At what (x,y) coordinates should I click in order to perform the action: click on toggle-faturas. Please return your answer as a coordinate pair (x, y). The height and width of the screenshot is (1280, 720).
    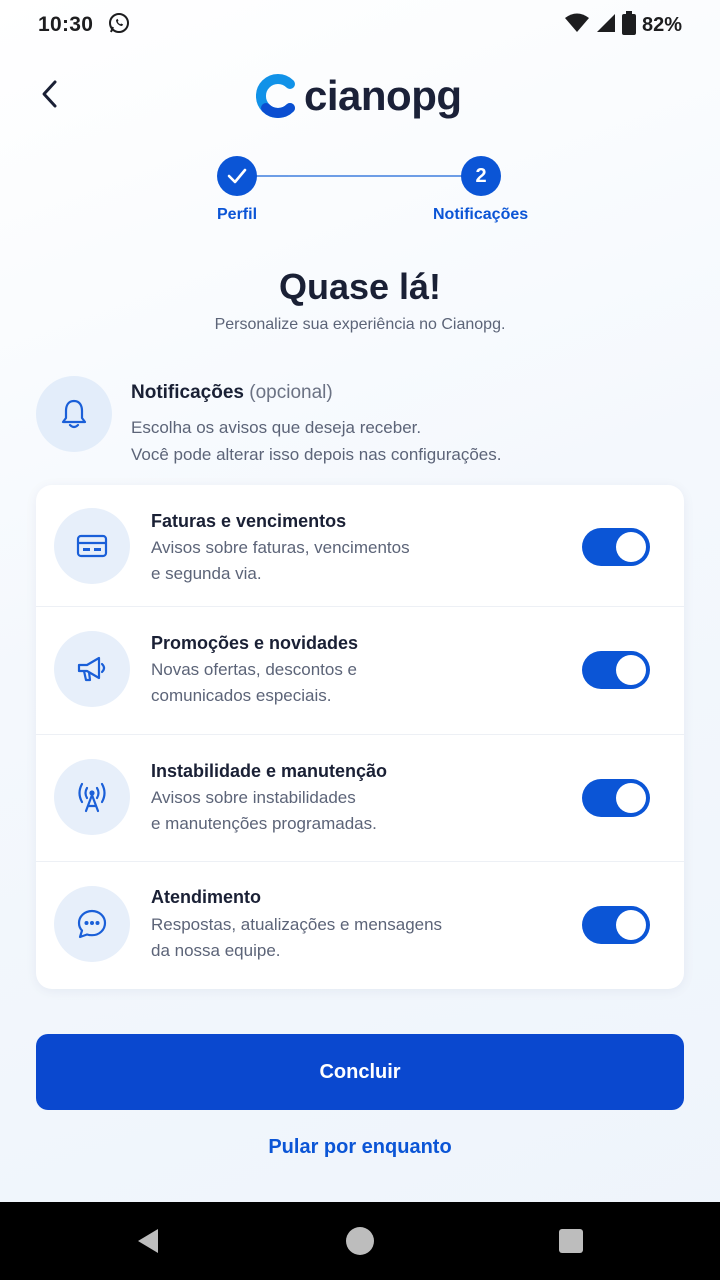
    Looking at the image, I should click on (616, 547).